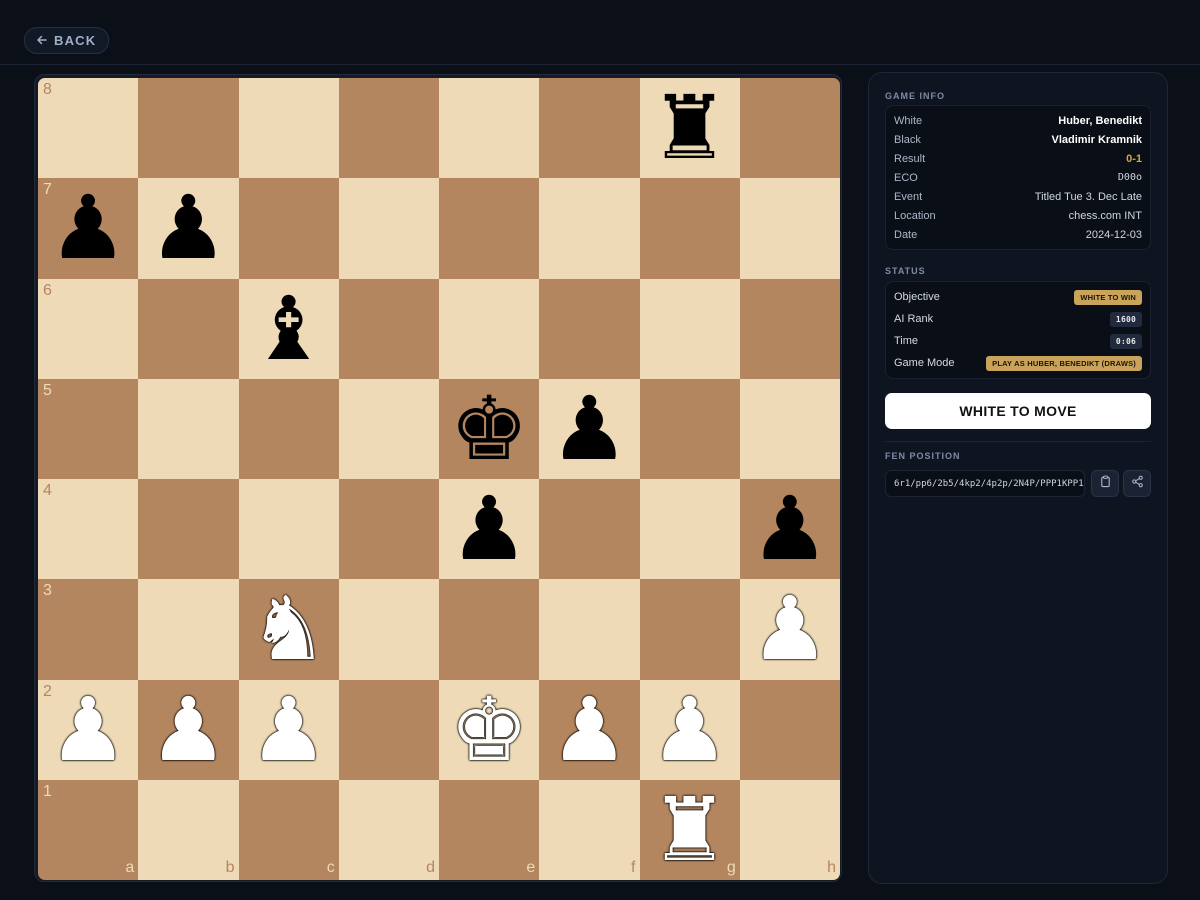 This screenshot has height=900, width=1200. Describe the element at coordinates (388, 729) in the screenshot. I see `square-d2` at that location.